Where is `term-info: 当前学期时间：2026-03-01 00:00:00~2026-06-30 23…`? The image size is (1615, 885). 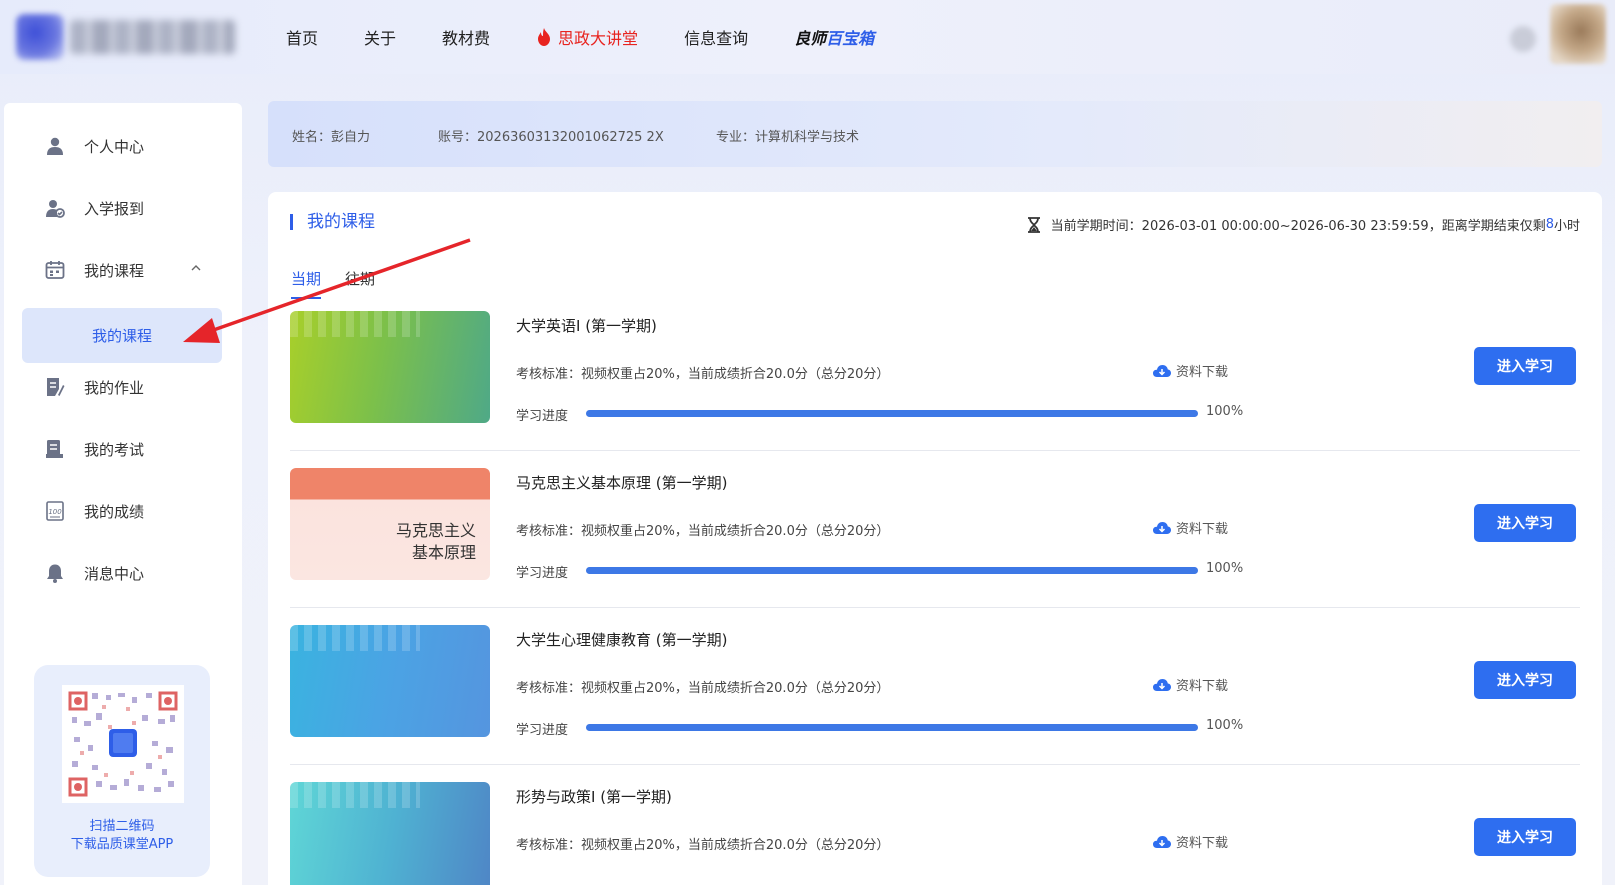 term-info: 当前学期时间：2026-03-01 00:00:00~2026-06-30 23… is located at coordinates (1303, 224).